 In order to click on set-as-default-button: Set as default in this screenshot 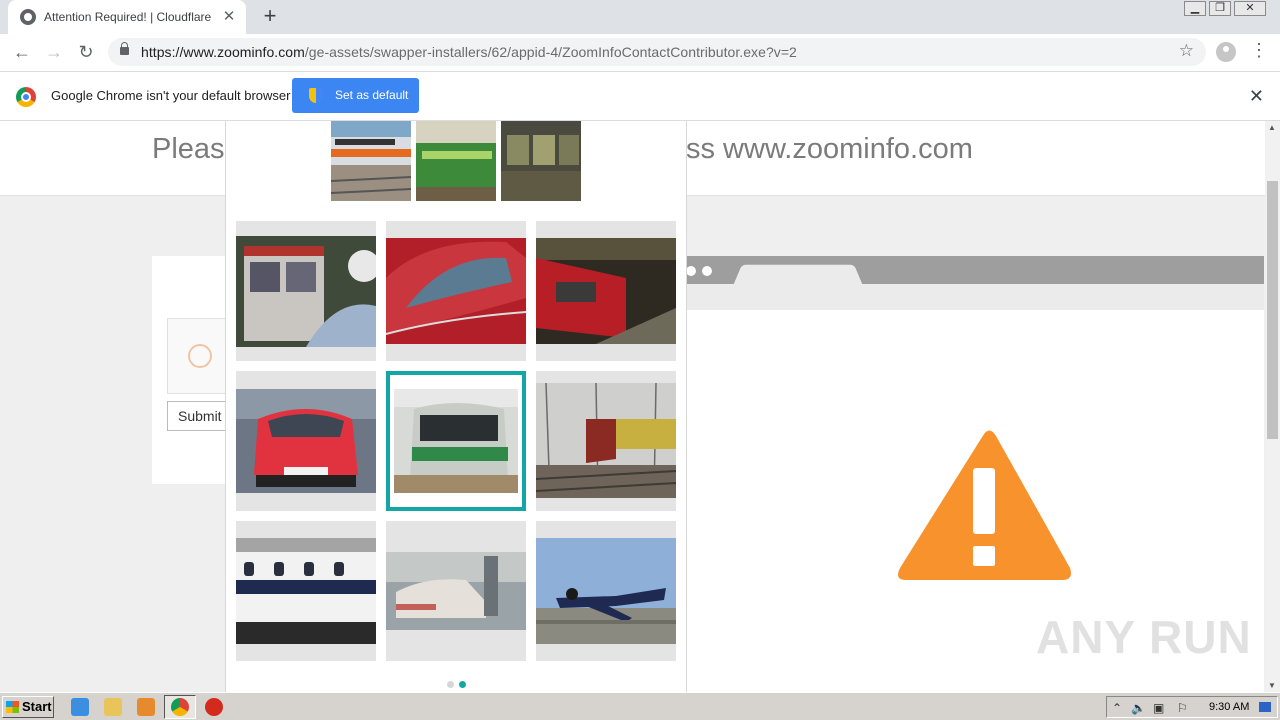, I will do `click(355, 95)`.